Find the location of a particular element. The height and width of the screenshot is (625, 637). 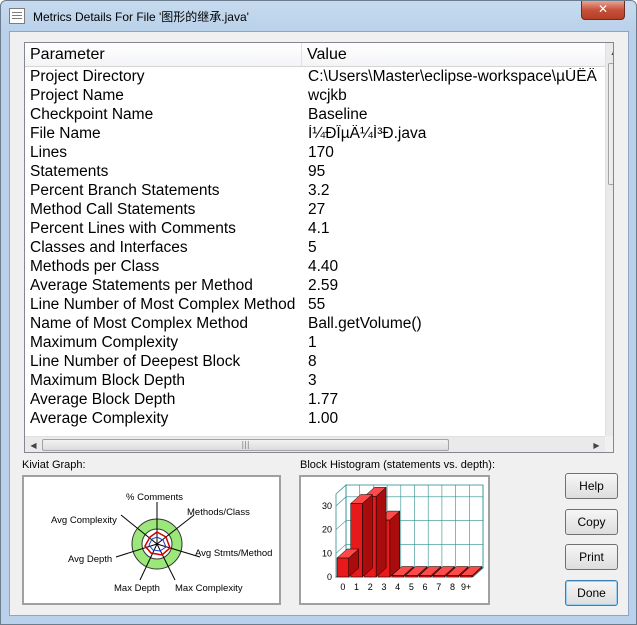

table-row: Percent Lines with Comments 4.1 is located at coordinates (315, 228).